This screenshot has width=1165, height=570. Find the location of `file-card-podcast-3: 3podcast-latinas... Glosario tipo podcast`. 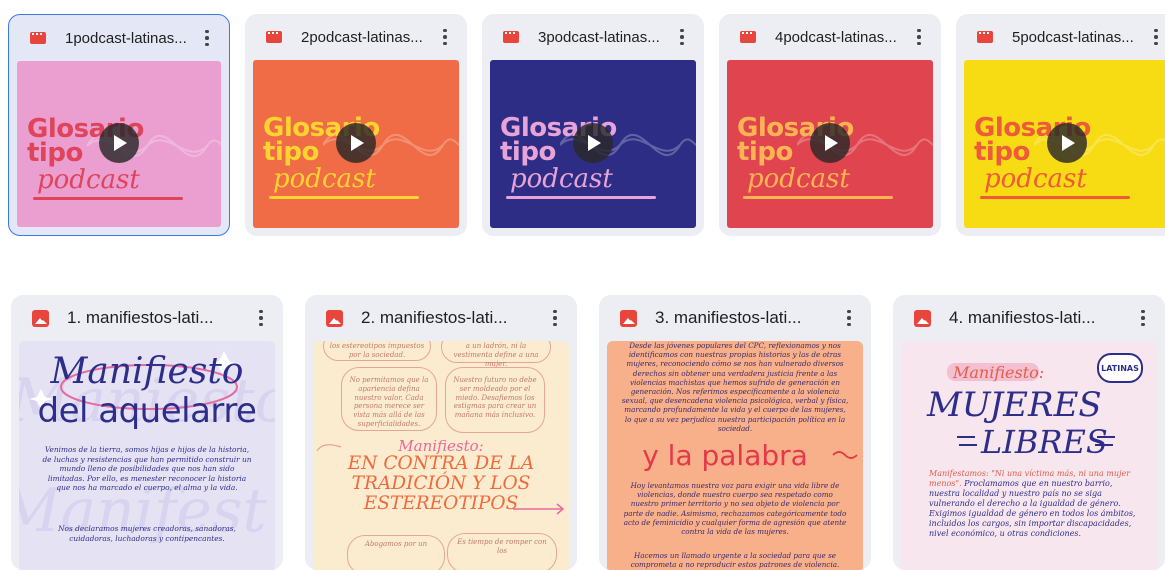

file-card-podcast-3: 3podcast-latinas... Glosario tipo podcast is located at coordinates (593, 125).